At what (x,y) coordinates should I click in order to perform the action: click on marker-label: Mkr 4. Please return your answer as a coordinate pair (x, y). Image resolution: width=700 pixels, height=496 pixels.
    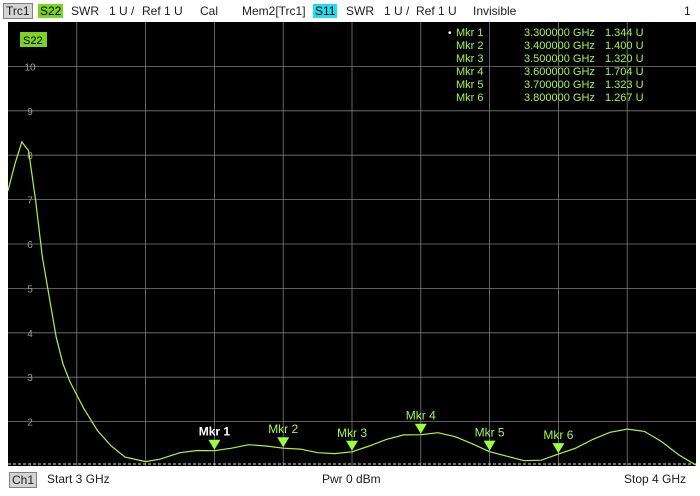
    Looking at the image, I should click on (421, 416).